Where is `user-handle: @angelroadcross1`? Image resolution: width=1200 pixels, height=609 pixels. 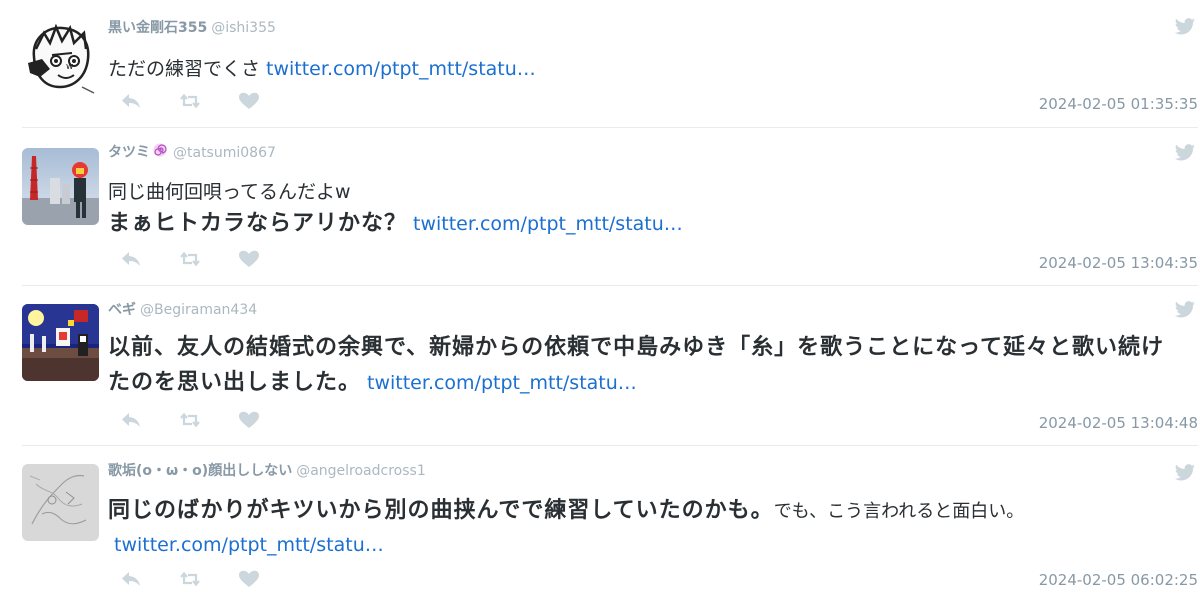
user-handle: @angelroadcross1 is located at coordinates (361, 471).